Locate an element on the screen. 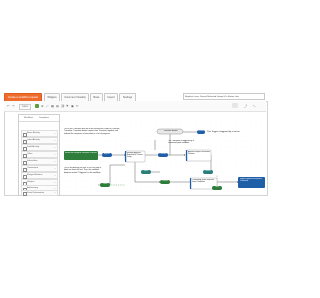 The width and height of the screenshot is (320, 298). start-node-label: Start/User Request Workflow Process is located at coordinates (81, 153).